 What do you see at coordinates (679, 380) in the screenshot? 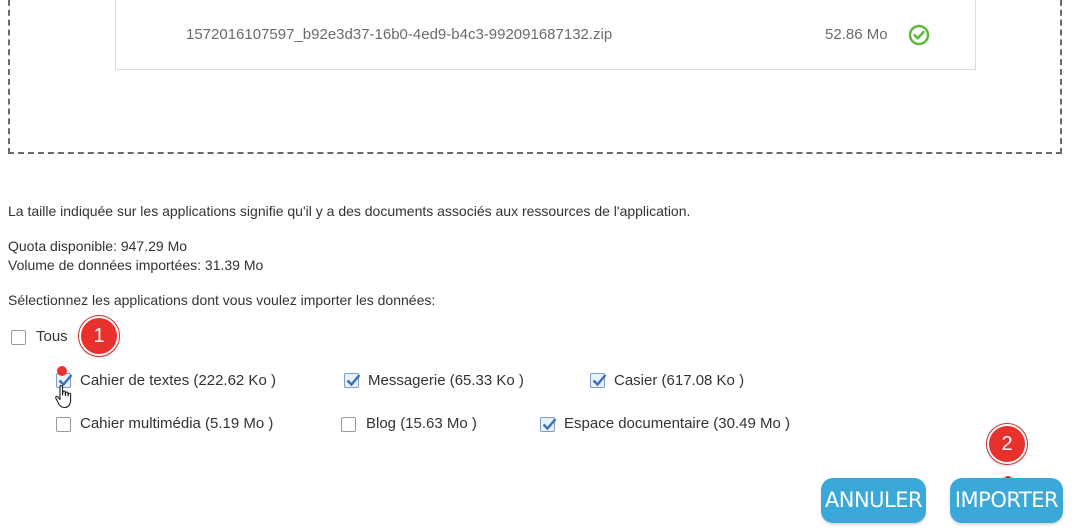
I see `app-label-casier: Casier (617.08 Ko )` at bounding box center [679, 380].